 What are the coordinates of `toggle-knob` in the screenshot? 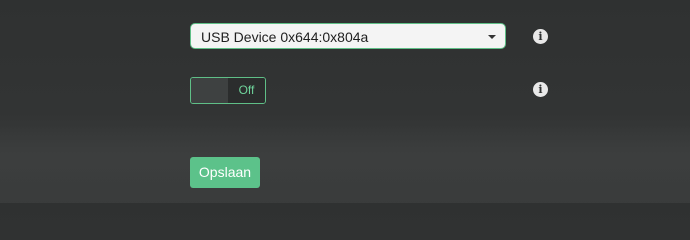 It's located at (209, 90).